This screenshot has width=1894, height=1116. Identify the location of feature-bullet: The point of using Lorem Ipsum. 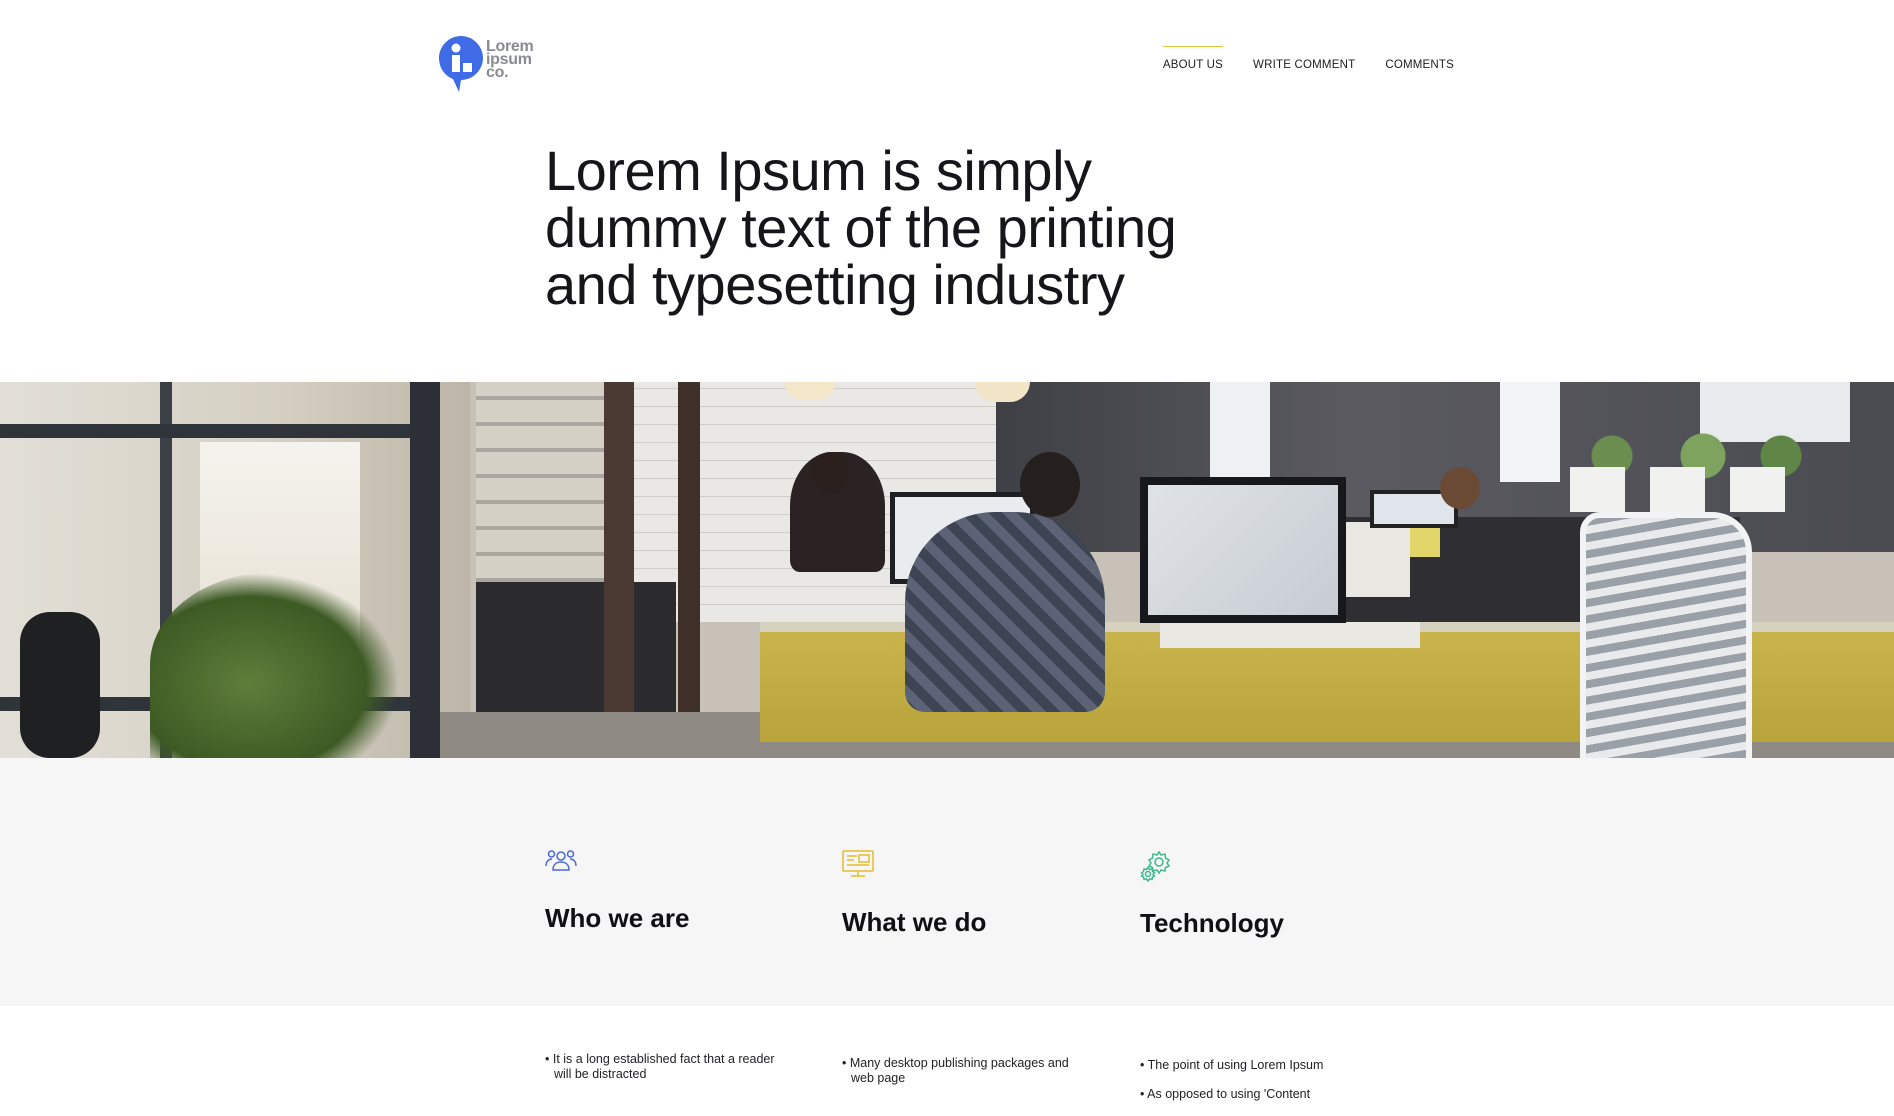
(1255, 1065).